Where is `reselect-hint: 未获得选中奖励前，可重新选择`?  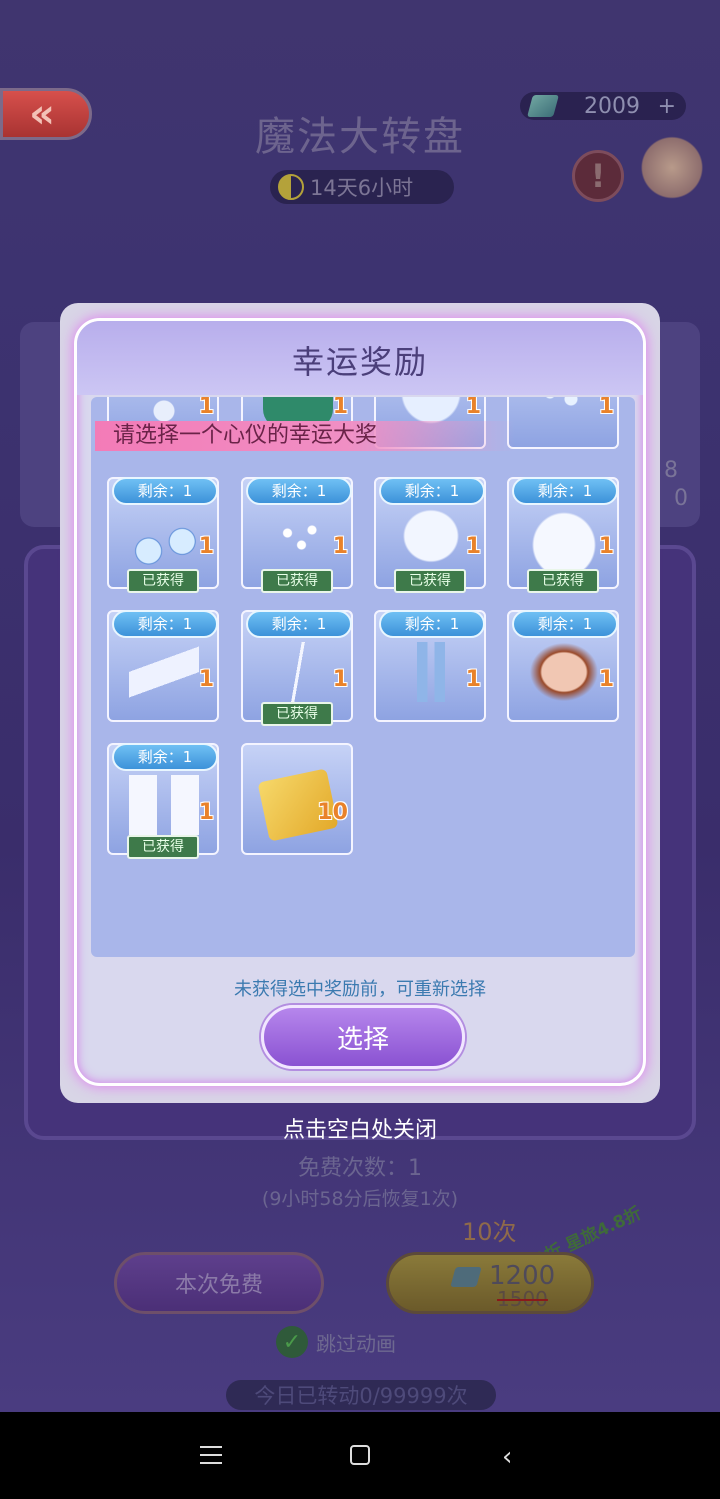
reselect-hint: 未获得选中奖励前，可重新选择 is located at coordinates (360, 989).